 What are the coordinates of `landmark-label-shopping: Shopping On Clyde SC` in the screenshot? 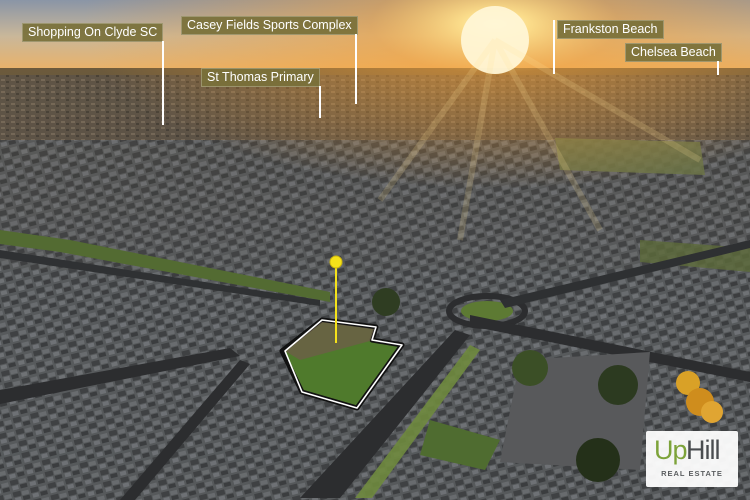 It's located at (93, 32).